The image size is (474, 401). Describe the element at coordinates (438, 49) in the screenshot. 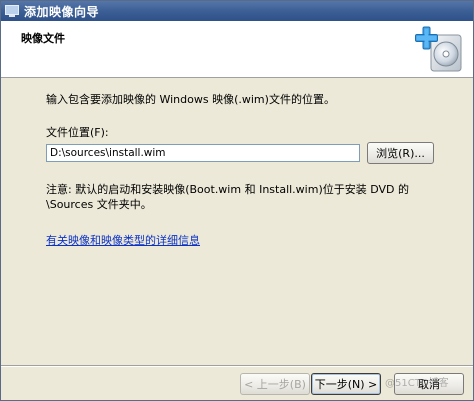

I see `add-disc-icon` at that location.